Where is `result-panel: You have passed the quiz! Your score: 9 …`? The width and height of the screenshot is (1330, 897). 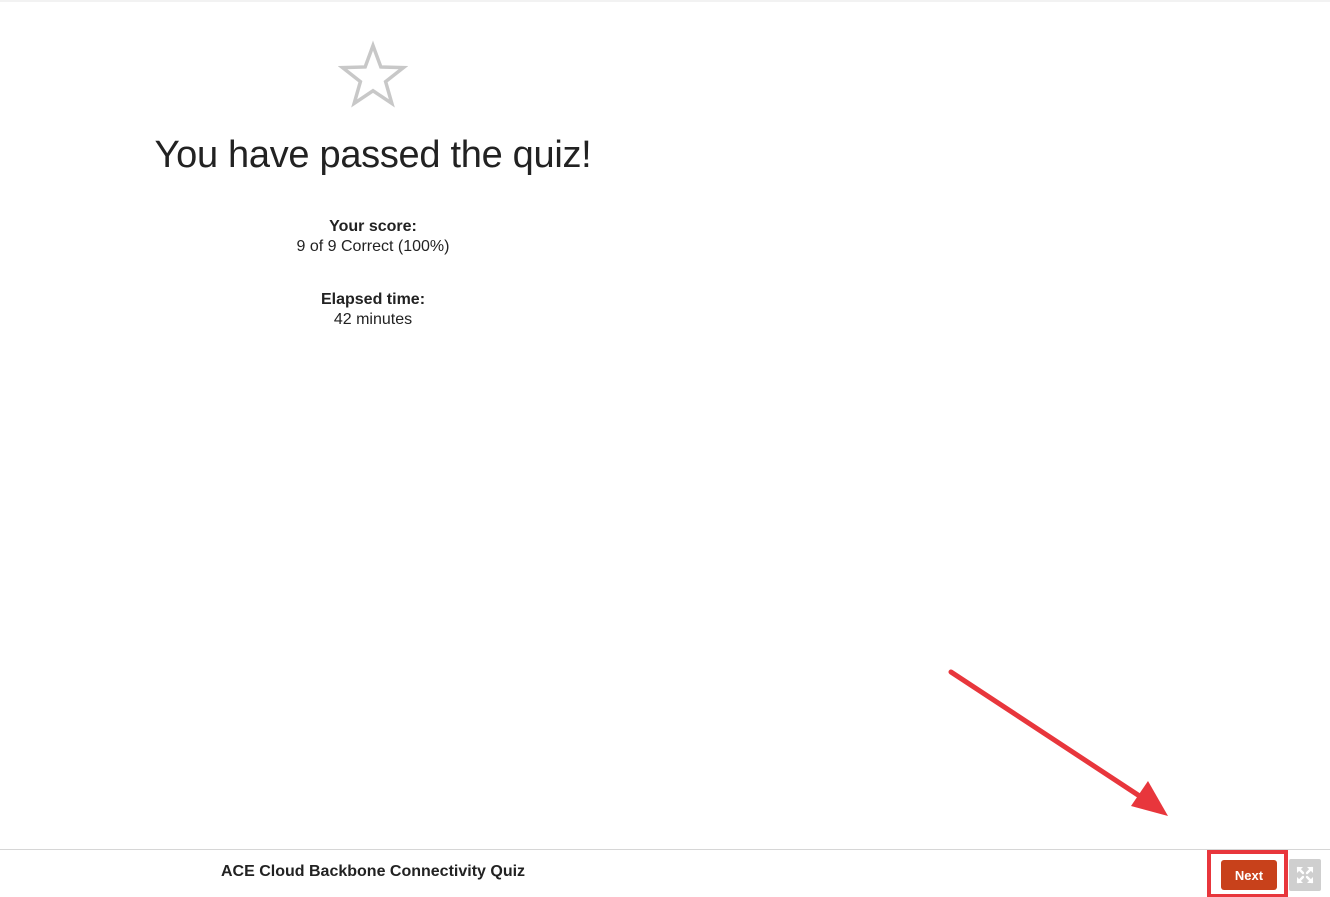 result-panel: You have passed the quiz! Your score: 9 … is located at coordinates (373, 185).